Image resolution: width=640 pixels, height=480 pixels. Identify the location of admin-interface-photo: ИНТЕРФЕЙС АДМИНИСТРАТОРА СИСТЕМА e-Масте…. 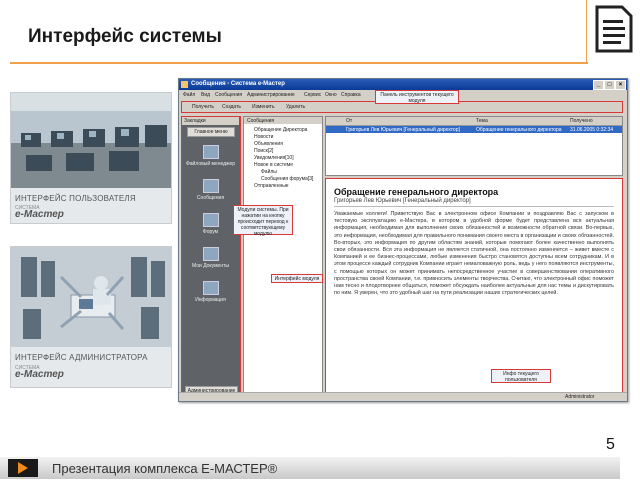
(91, 317).